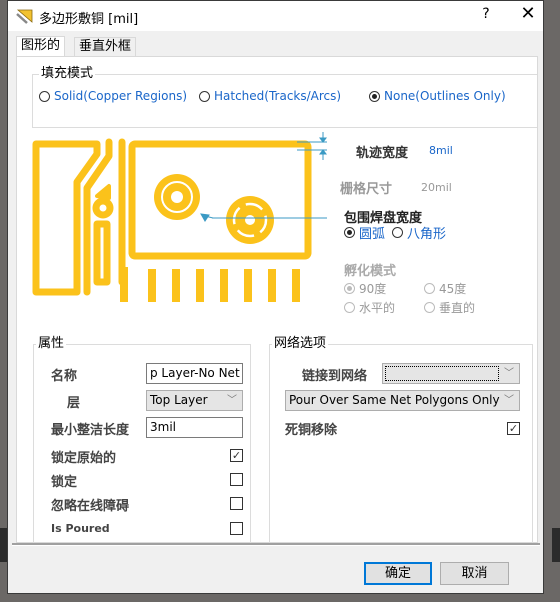  Describe the element at coordinates (394, 400) in the screenshot. I see `pour-over-value: Pour Over Same Net Polygons Only` at that location.